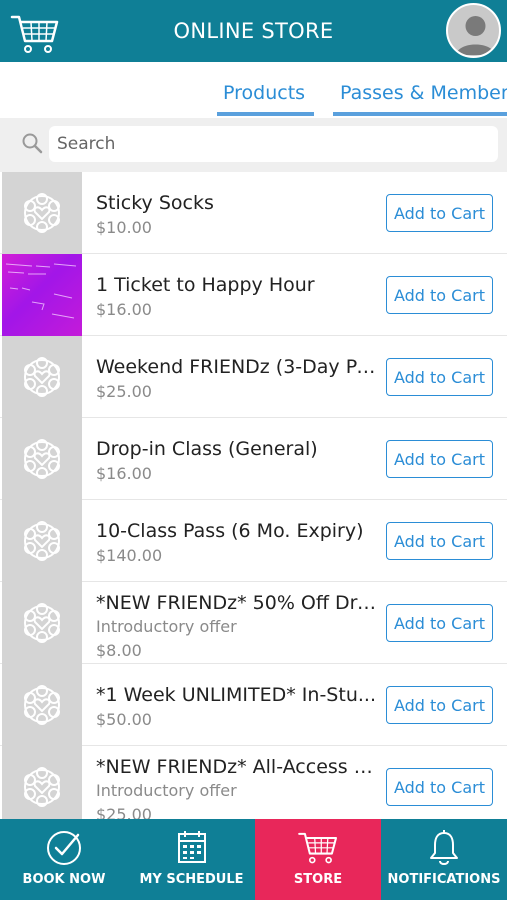 The height and width of the screenshot is (900, 507). I want to click on calendar-icon, so click(191, 847).